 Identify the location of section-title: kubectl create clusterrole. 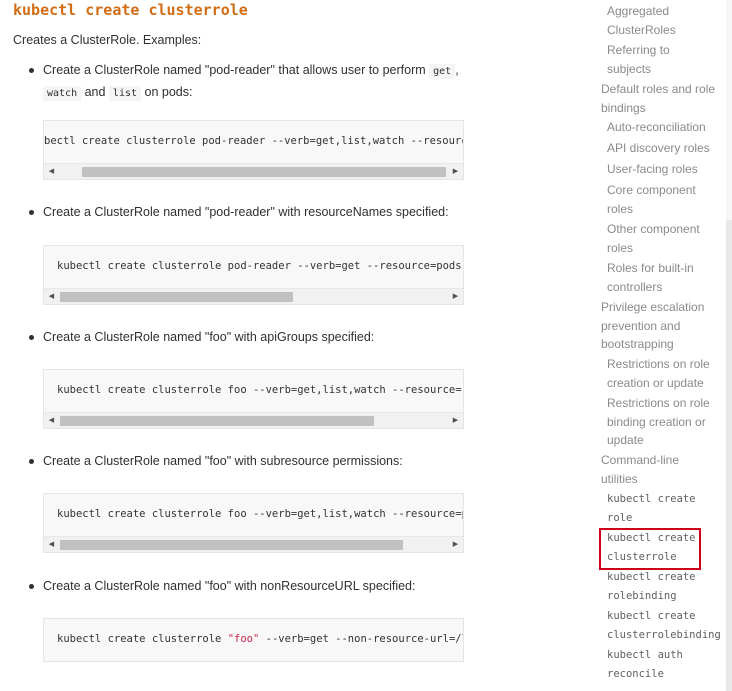
(130, 10).